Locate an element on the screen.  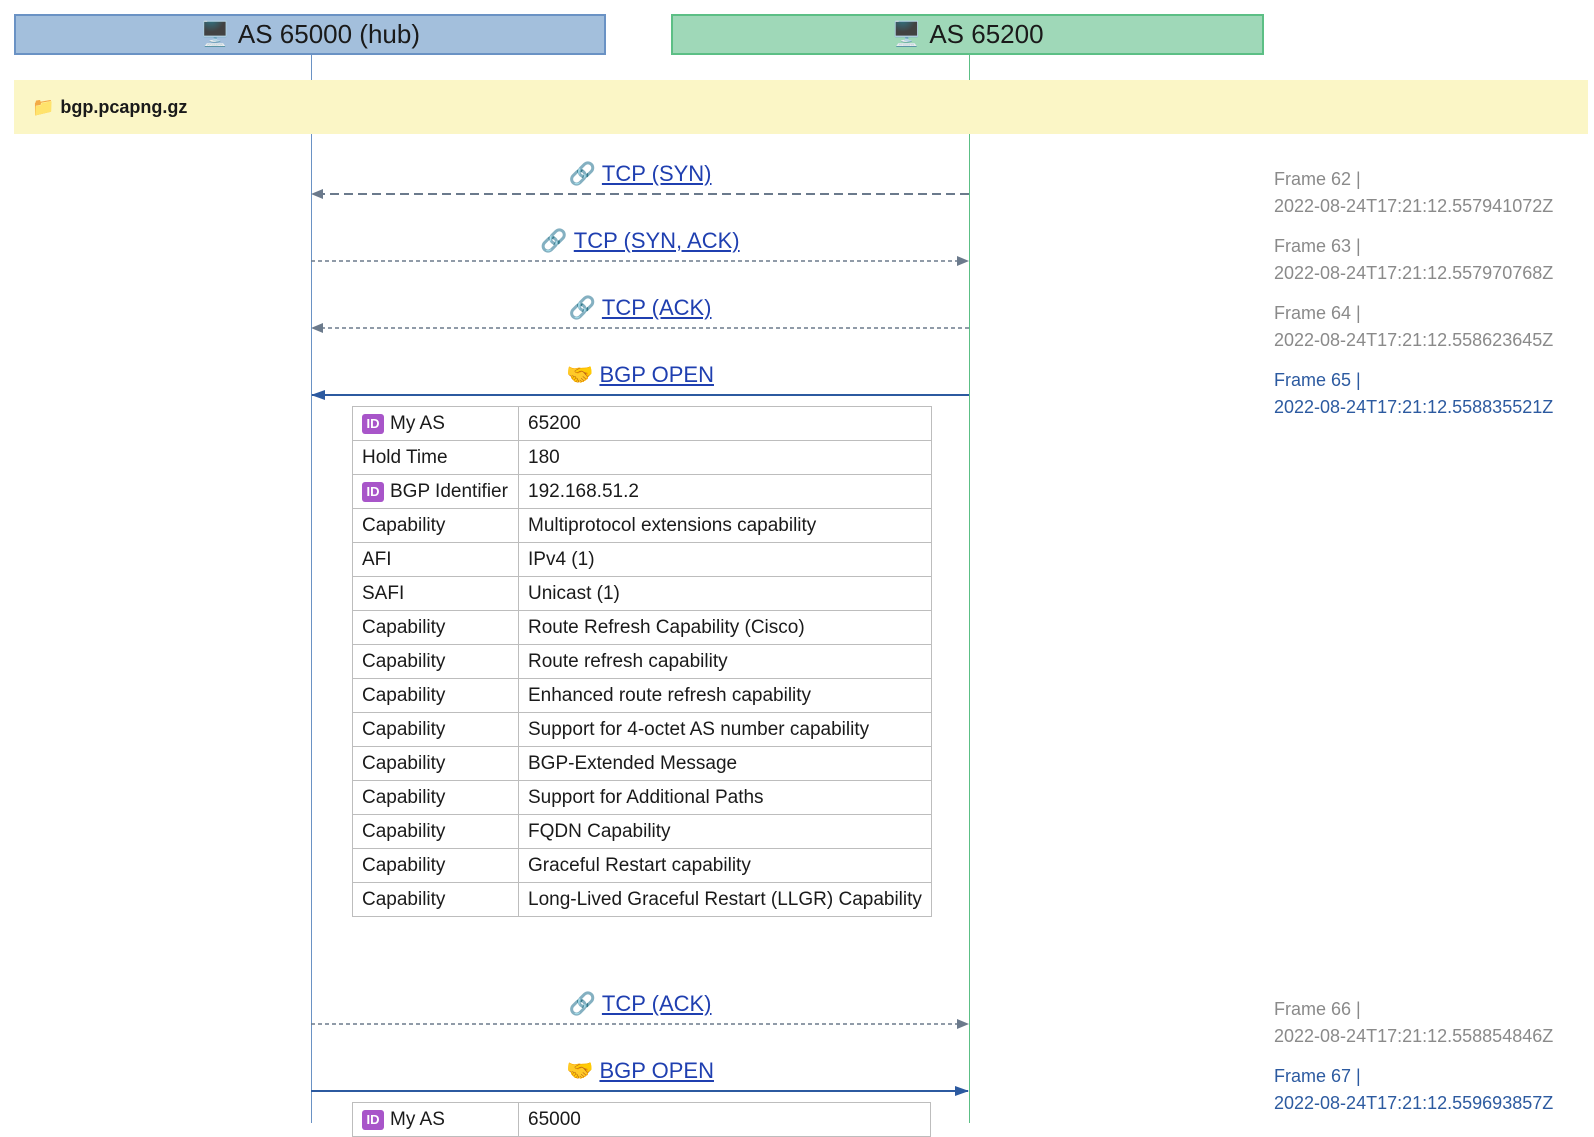
table-row: SAFI Unicast (1) is located at coordinates (642, 593).